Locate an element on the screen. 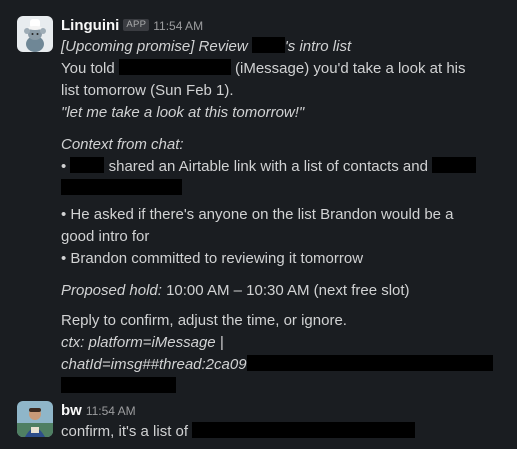 Image resolution: width=517 pixels, height=449 pixels. you-told-text: You told is located at coordinates (88, 68).